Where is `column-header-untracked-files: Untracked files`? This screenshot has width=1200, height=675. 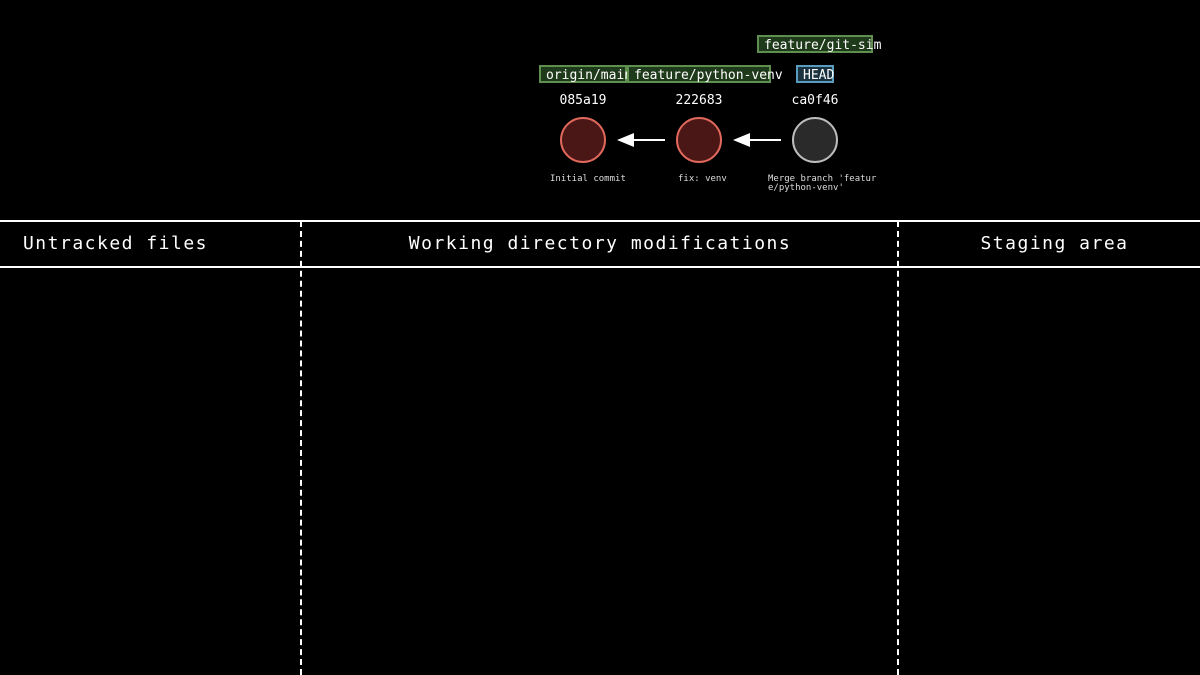
column-header-untracked-files: Untracked files is located at coordinates (115, 243).